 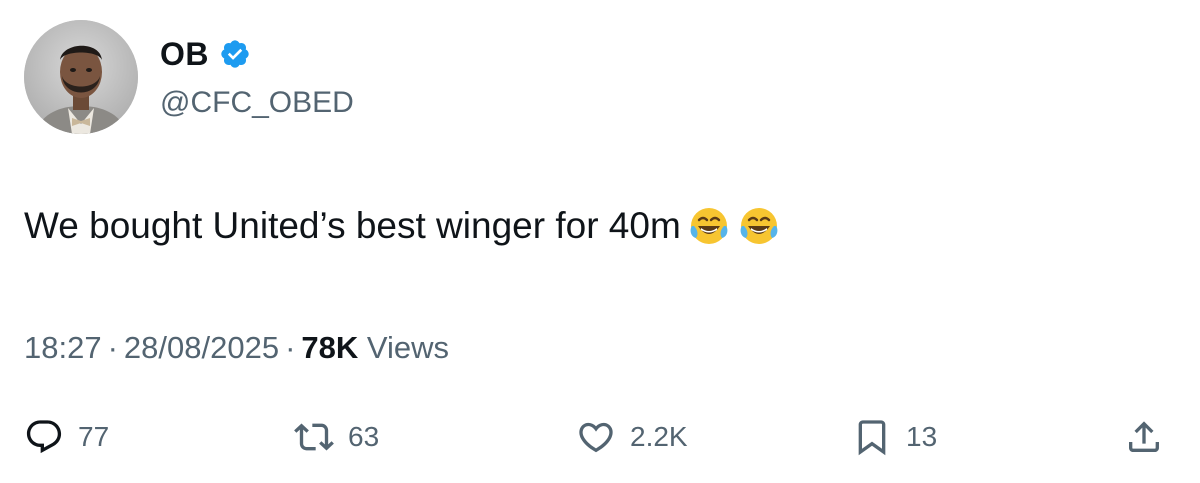 What do you see at coordinates (352, 225) in the screenshot?
I see `tweet-text-content: We bought United’s best winger for 40m` at bounding box center [352, 225].